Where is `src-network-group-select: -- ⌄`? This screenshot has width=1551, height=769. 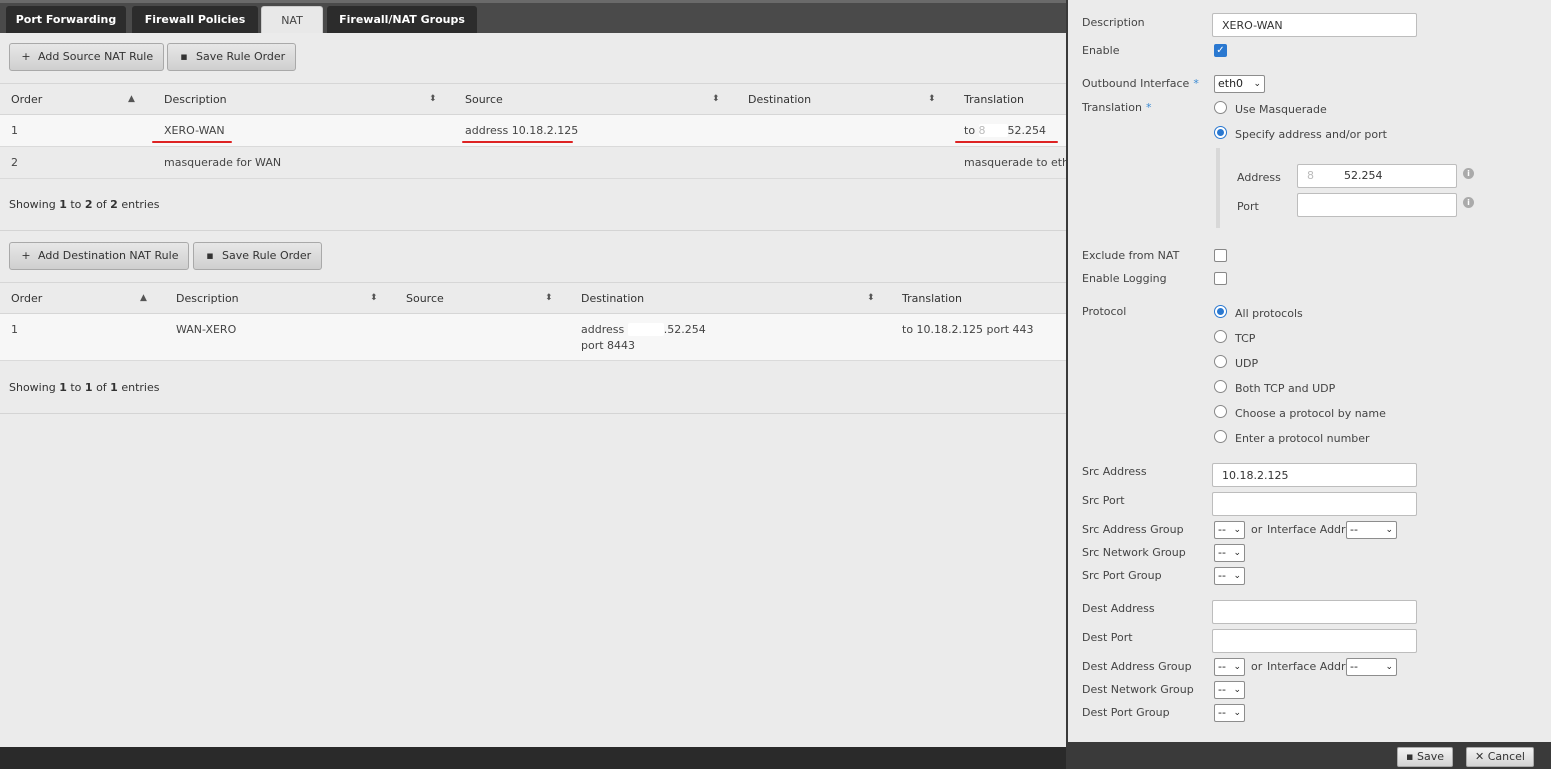
src-network-group-select: -- ⌄ is located at coordinates (1229, 553).